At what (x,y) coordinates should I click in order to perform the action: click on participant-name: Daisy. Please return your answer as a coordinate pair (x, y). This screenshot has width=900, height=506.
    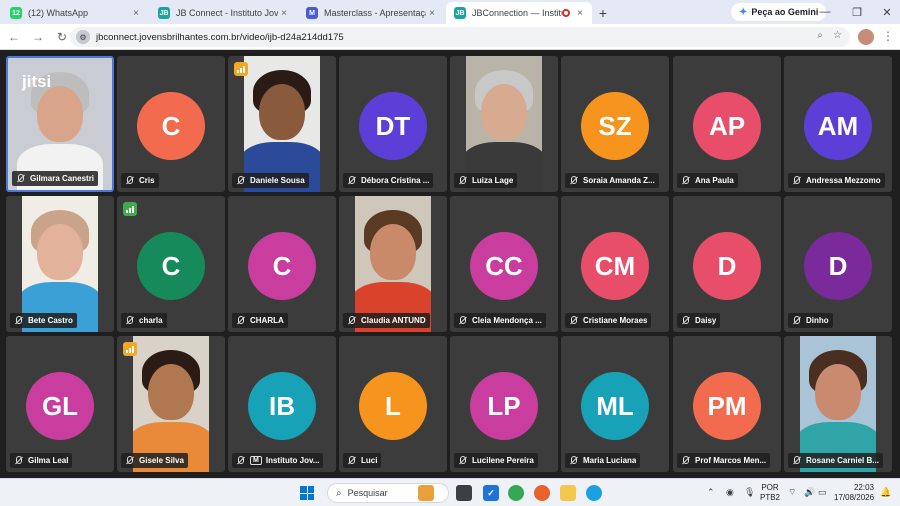
    Looking at the image, I should click on (706, 320).